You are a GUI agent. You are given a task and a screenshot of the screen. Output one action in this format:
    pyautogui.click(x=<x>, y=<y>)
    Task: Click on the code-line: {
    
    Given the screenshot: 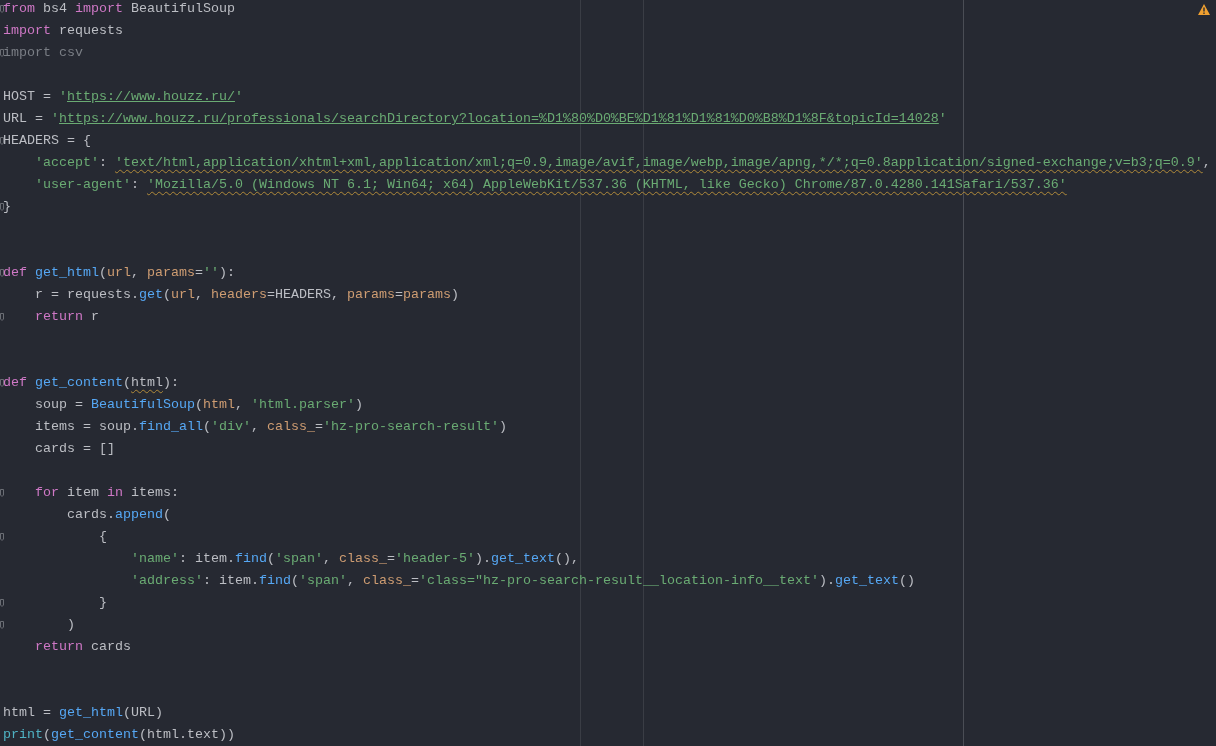 What is the action you would take?
    pyautogui.click(x=102, y=537)
    